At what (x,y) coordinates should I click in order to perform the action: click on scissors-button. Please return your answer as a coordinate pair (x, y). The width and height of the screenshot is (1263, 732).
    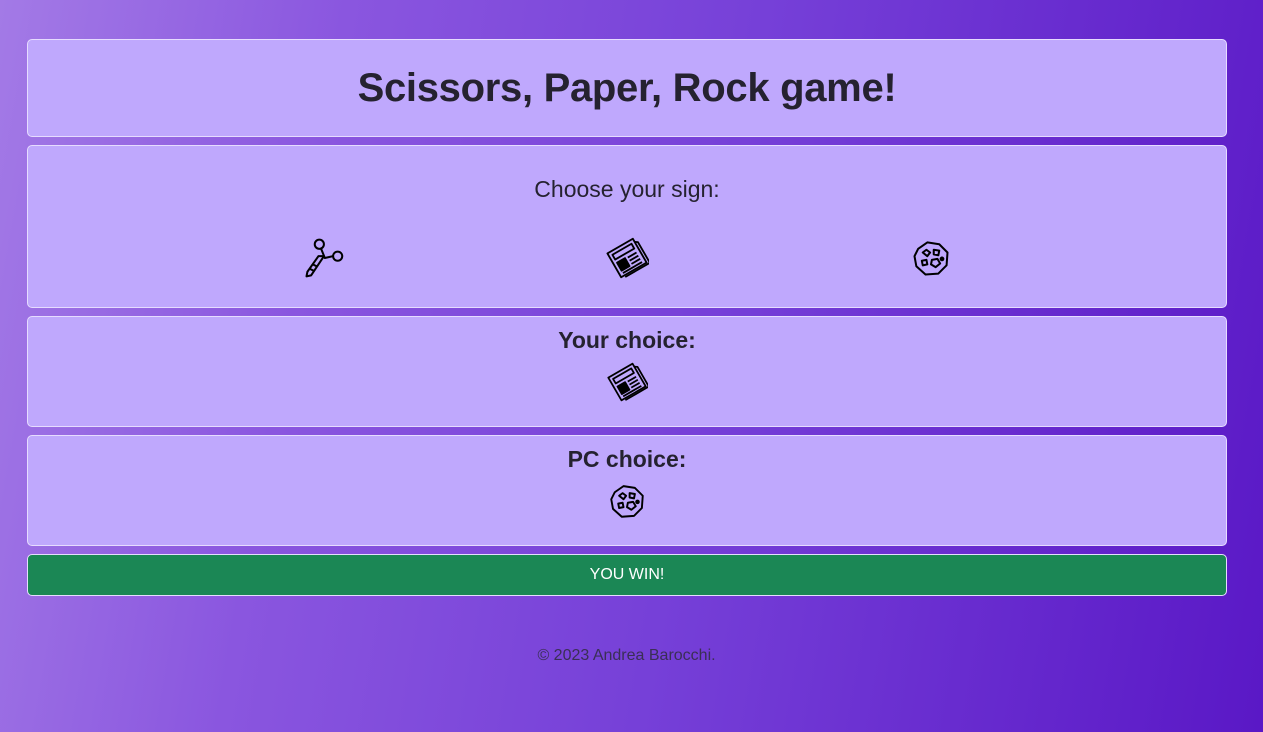
    Looking at the image, I should click on (323, 258).